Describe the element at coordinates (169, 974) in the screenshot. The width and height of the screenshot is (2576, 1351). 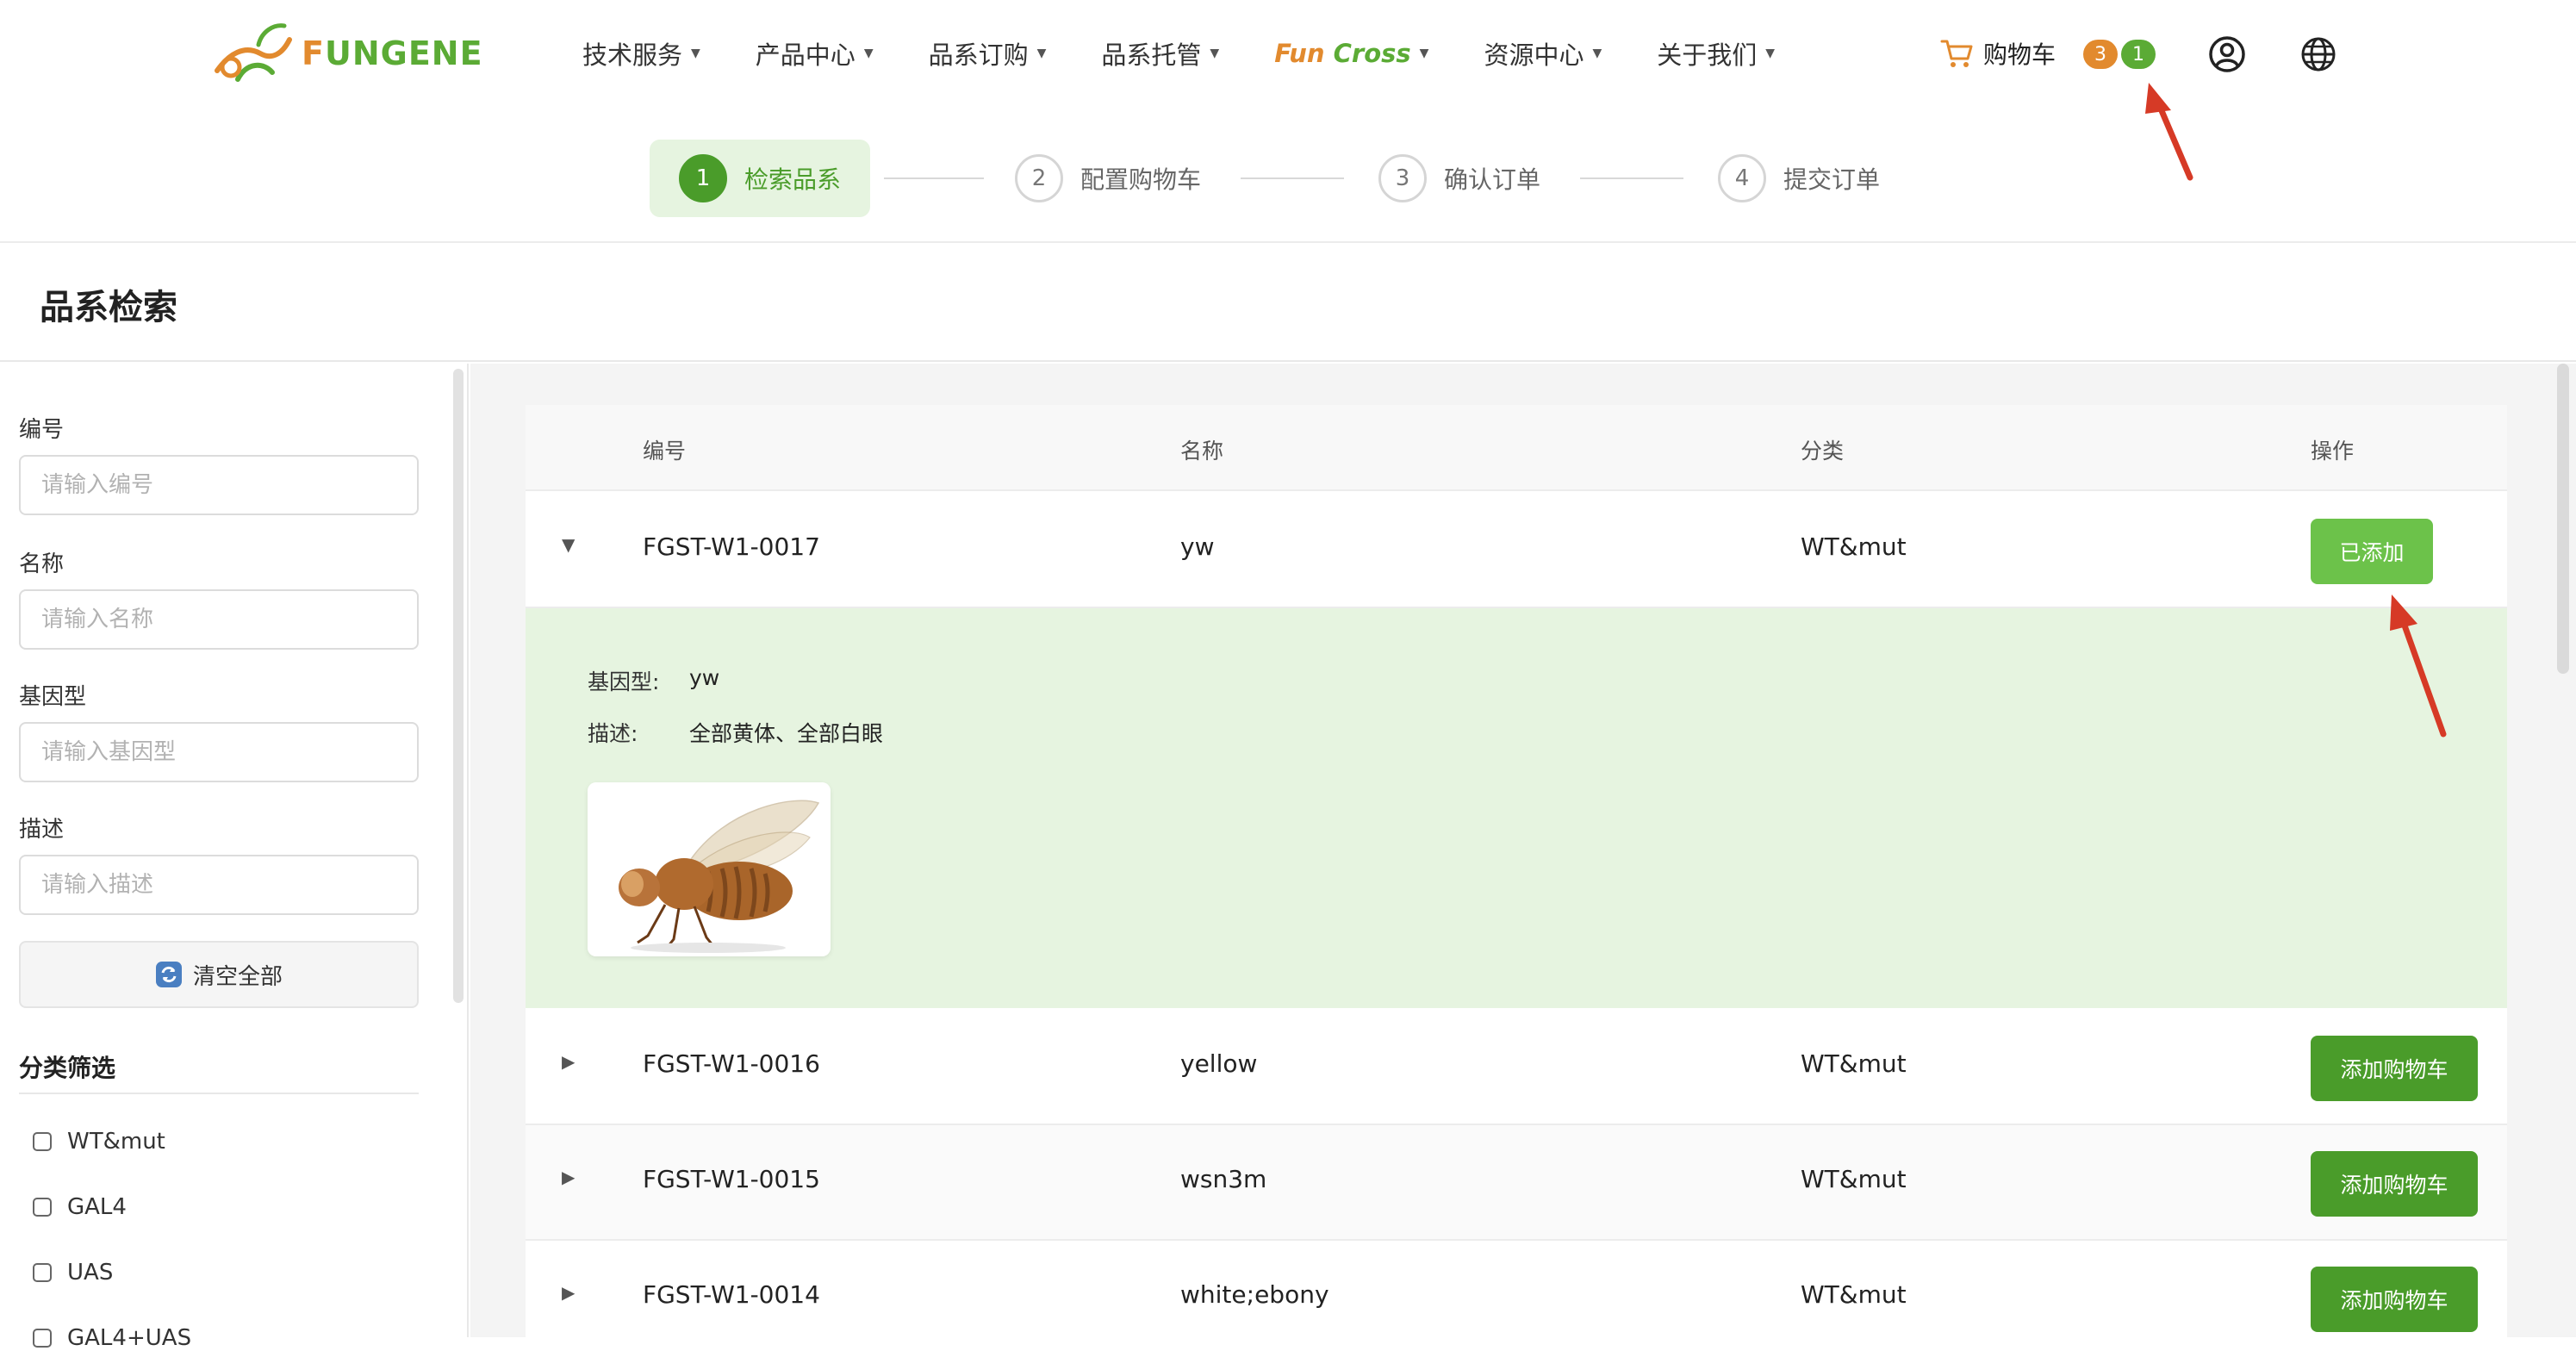
I see `refresh-icon` at that location.